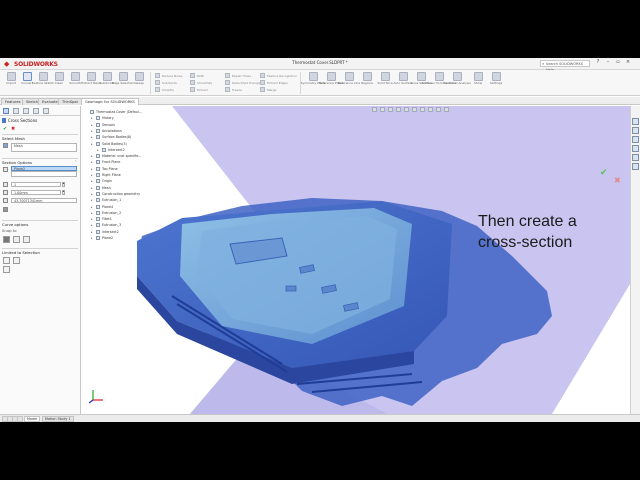 This screenshot has width=640, height=480. I want to click on resources-icon, so click(635, 121).